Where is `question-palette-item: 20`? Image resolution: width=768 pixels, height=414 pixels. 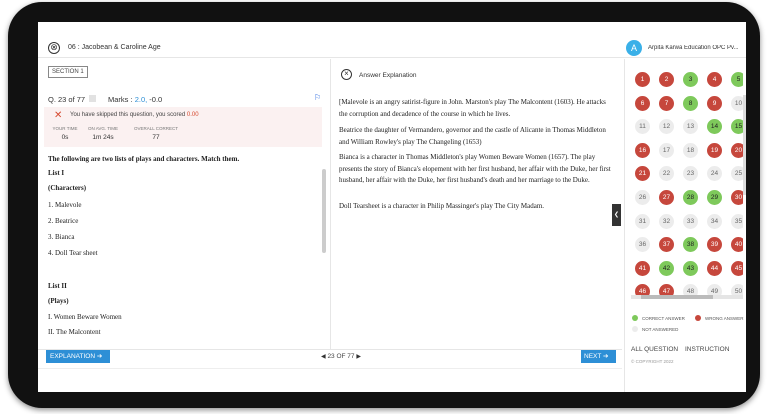 question-palette-item: 20 is located at coordinates (737, 150).